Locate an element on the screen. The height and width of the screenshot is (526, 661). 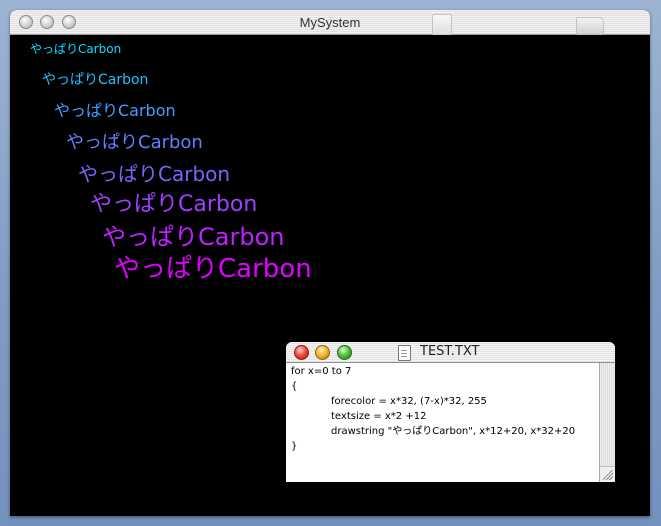
zoom-button is located at coordinates (344, 352).